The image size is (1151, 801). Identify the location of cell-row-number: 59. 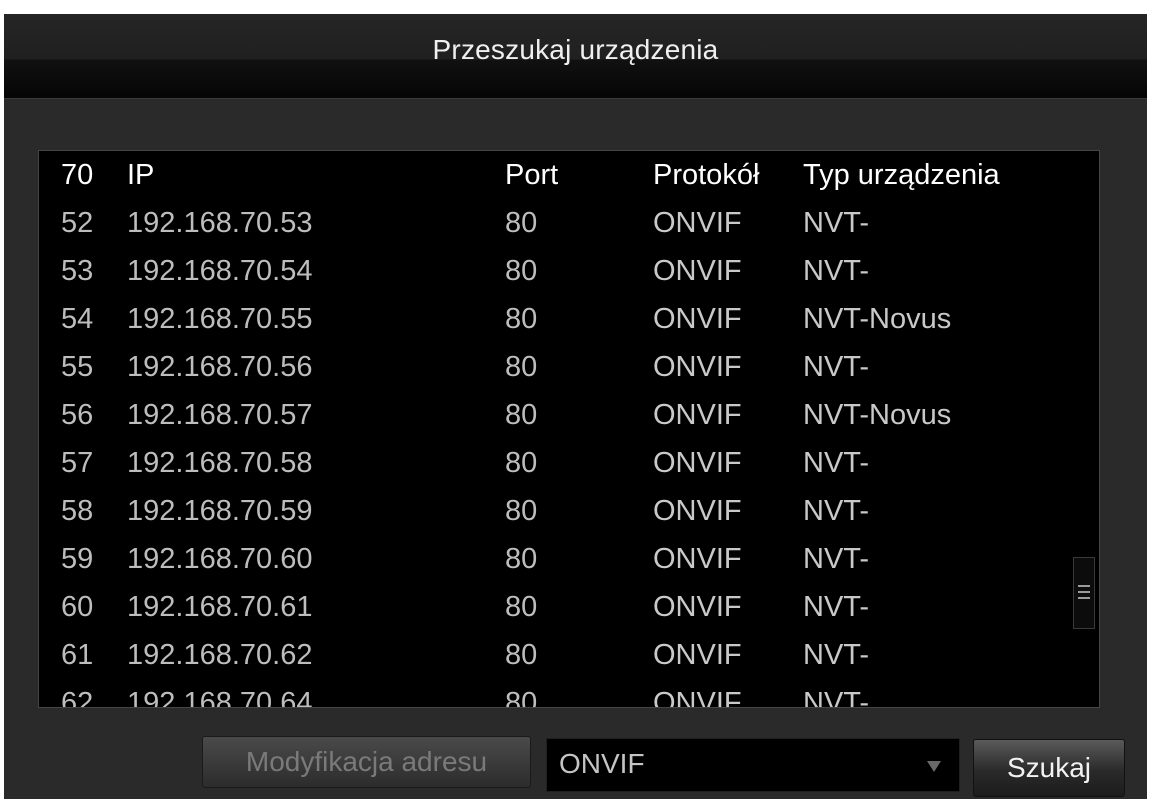
(77, 559).